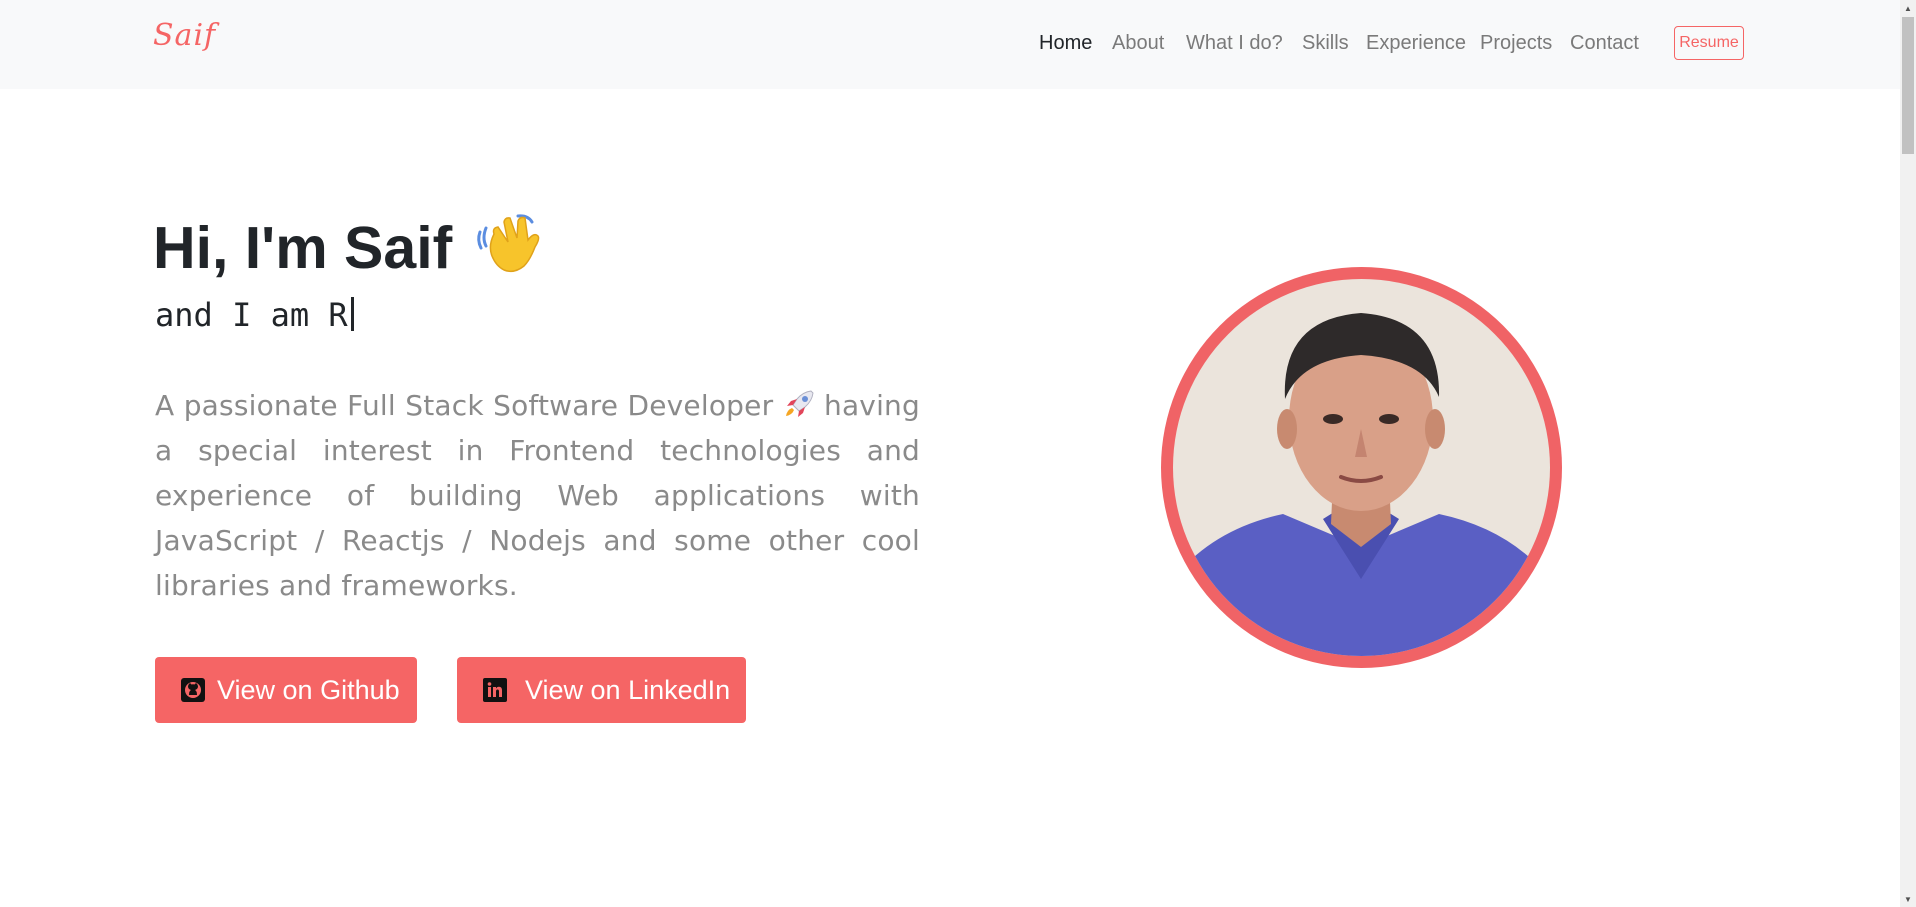 This screenshot has width=1916, height=907. Describe the element at coordinates (1234, 43) in the screenshot. I see `nav-link-what-i-do: What I do?` at that location.